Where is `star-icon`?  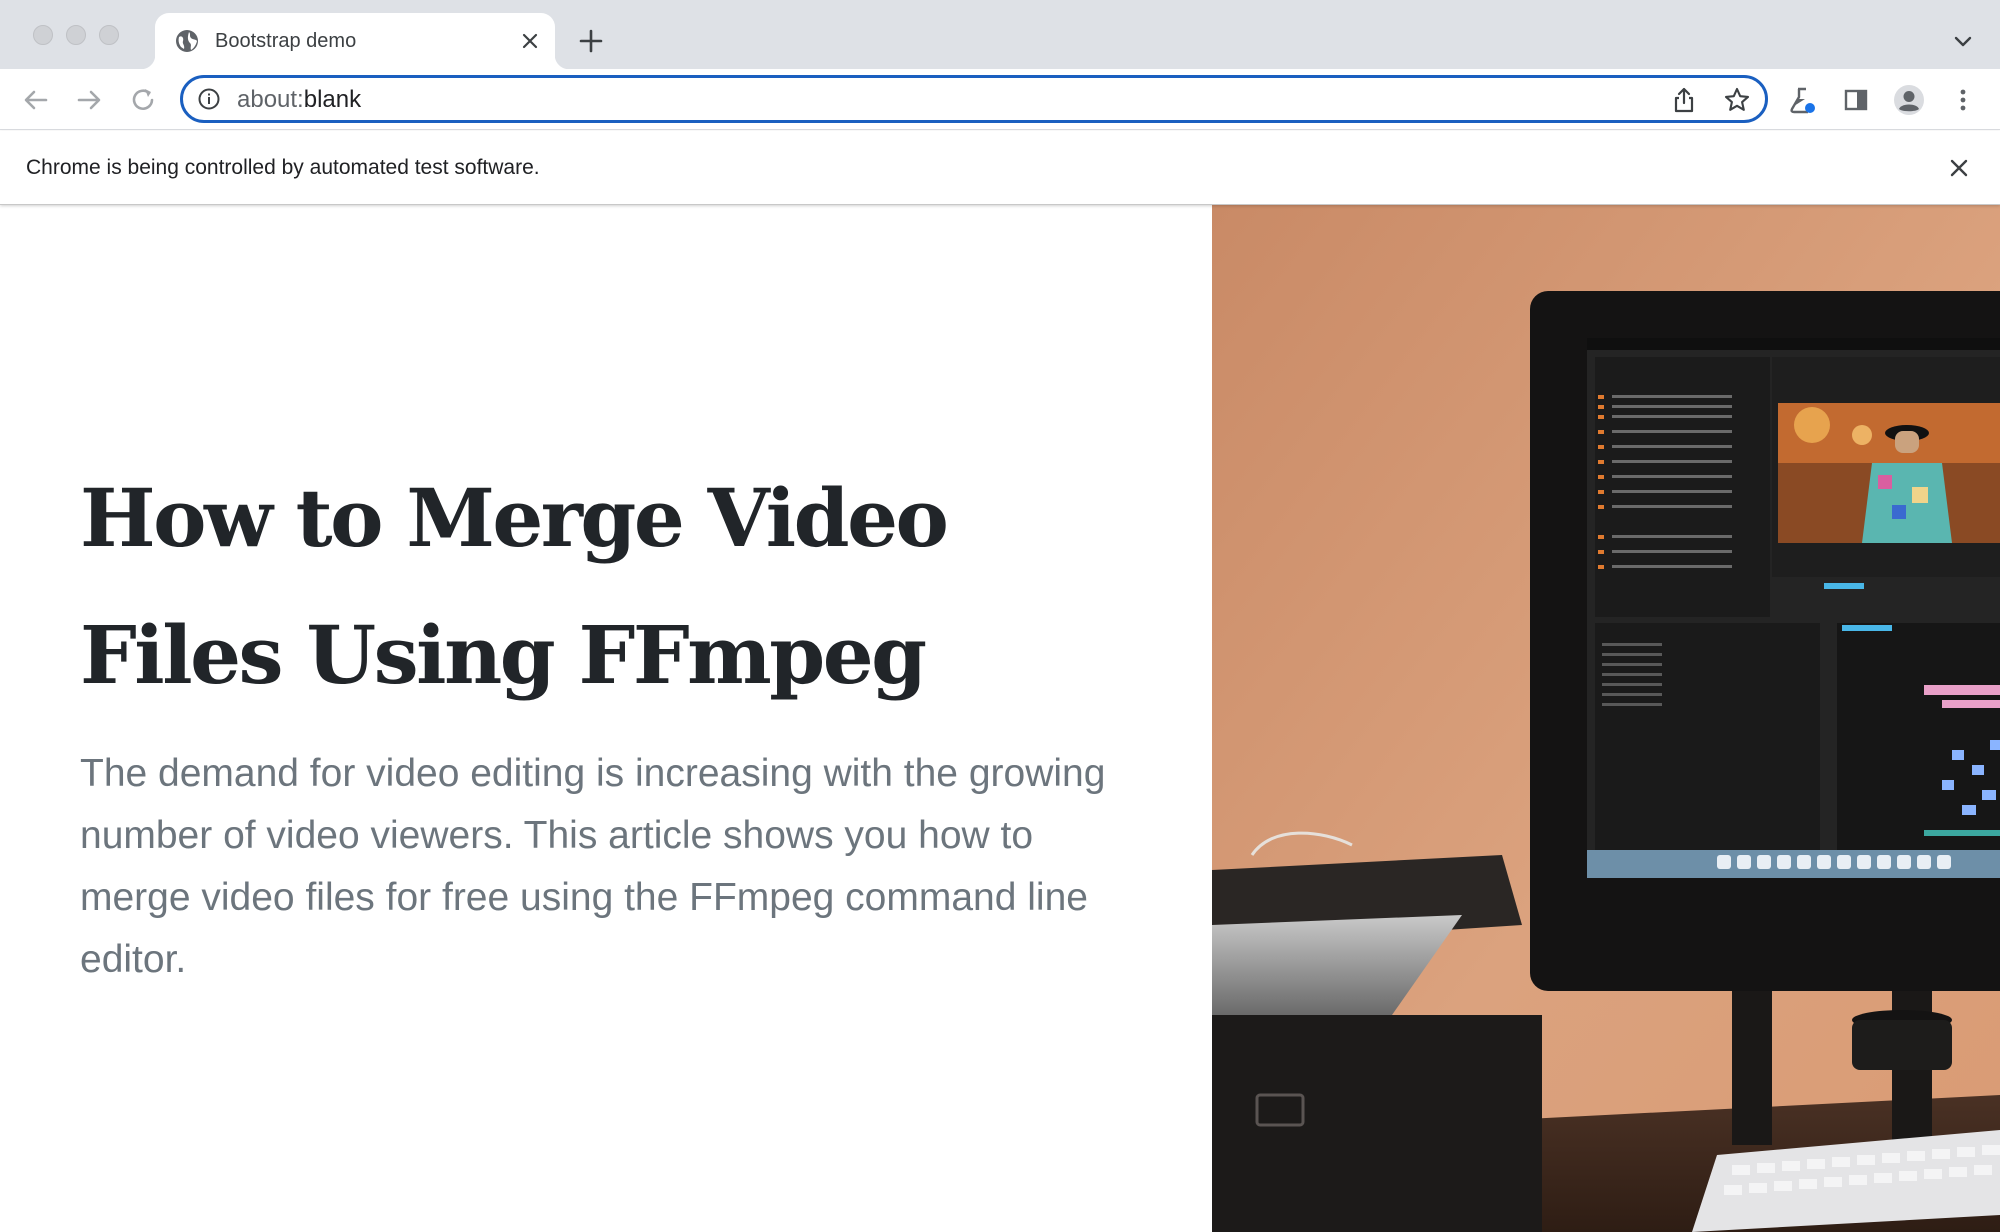 star-icon is located at coordinates (1737, 100).